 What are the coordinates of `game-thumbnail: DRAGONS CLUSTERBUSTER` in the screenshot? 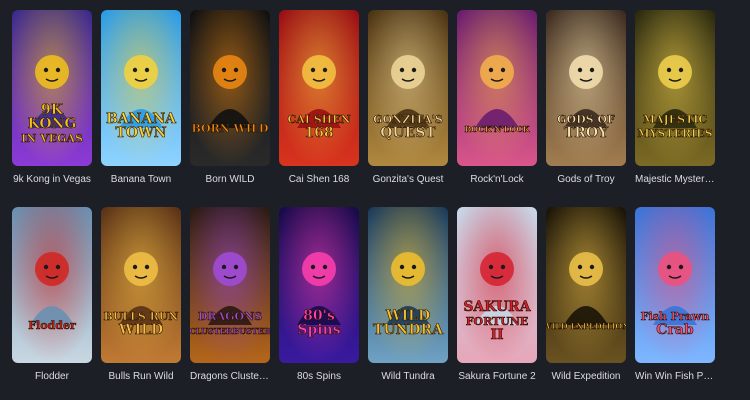 It's located at (230, 285).